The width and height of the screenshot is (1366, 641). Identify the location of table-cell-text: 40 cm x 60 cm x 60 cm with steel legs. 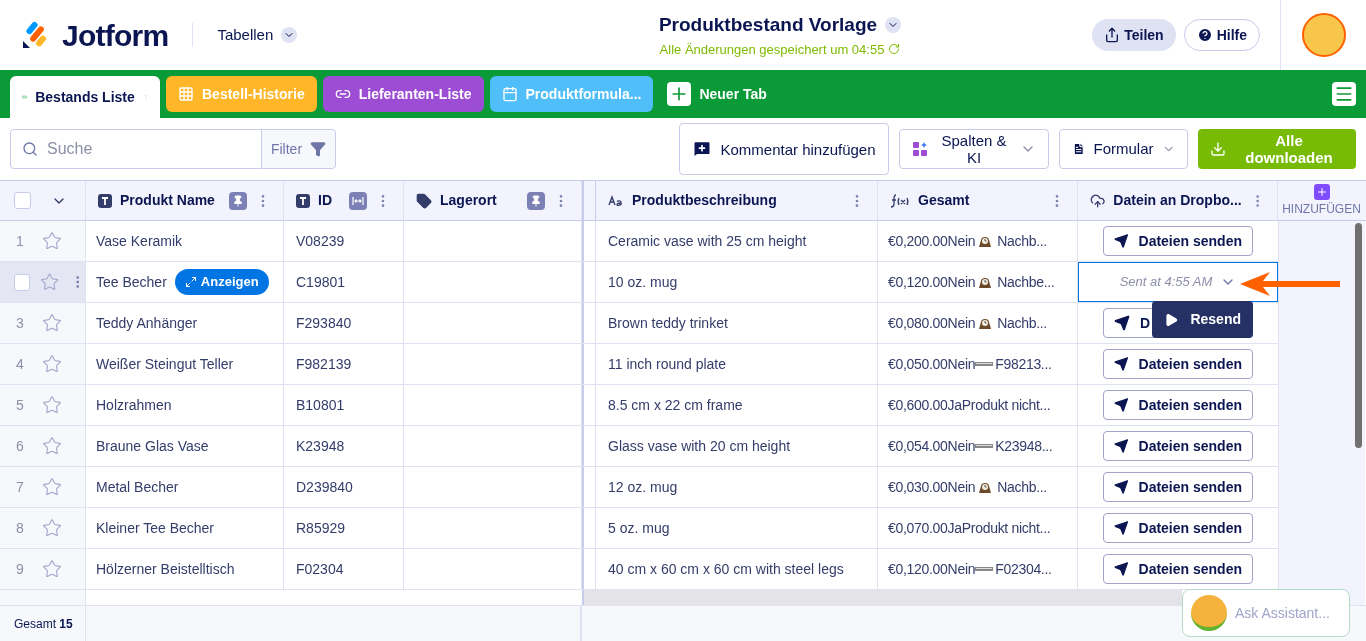
(726, 569).